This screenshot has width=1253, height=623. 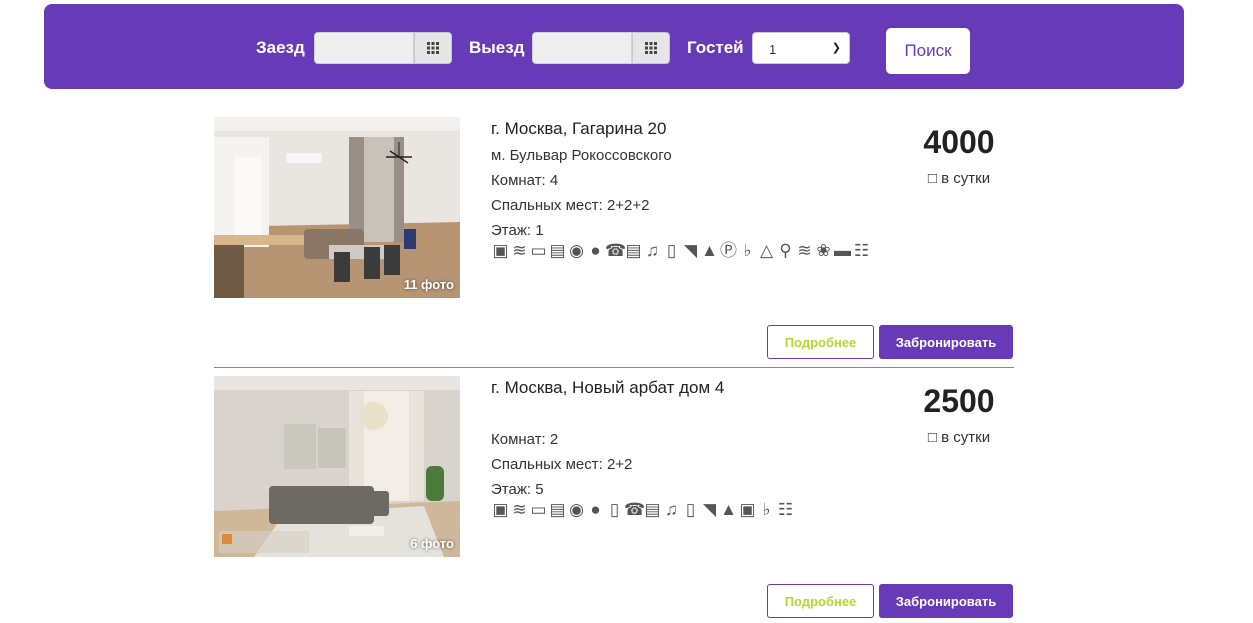 I want to click on checkin-label: Заезд, so click(x=280, y=47).